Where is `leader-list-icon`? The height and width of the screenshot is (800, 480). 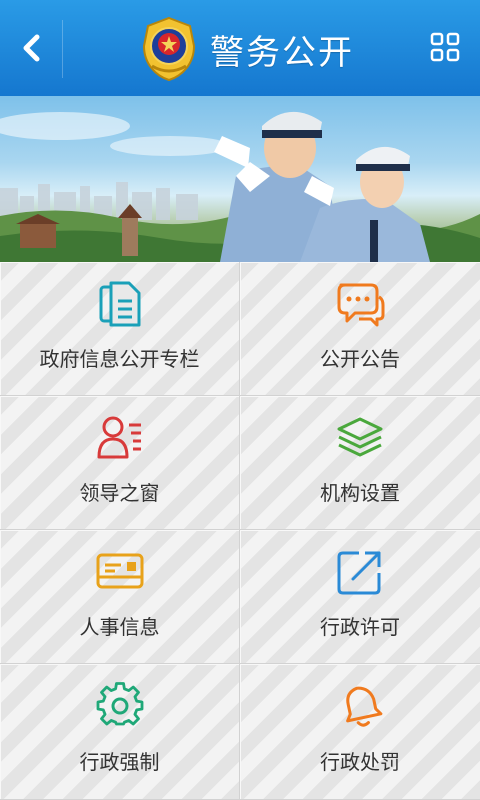
leader-list-icon is located at coordinates (119, 437).